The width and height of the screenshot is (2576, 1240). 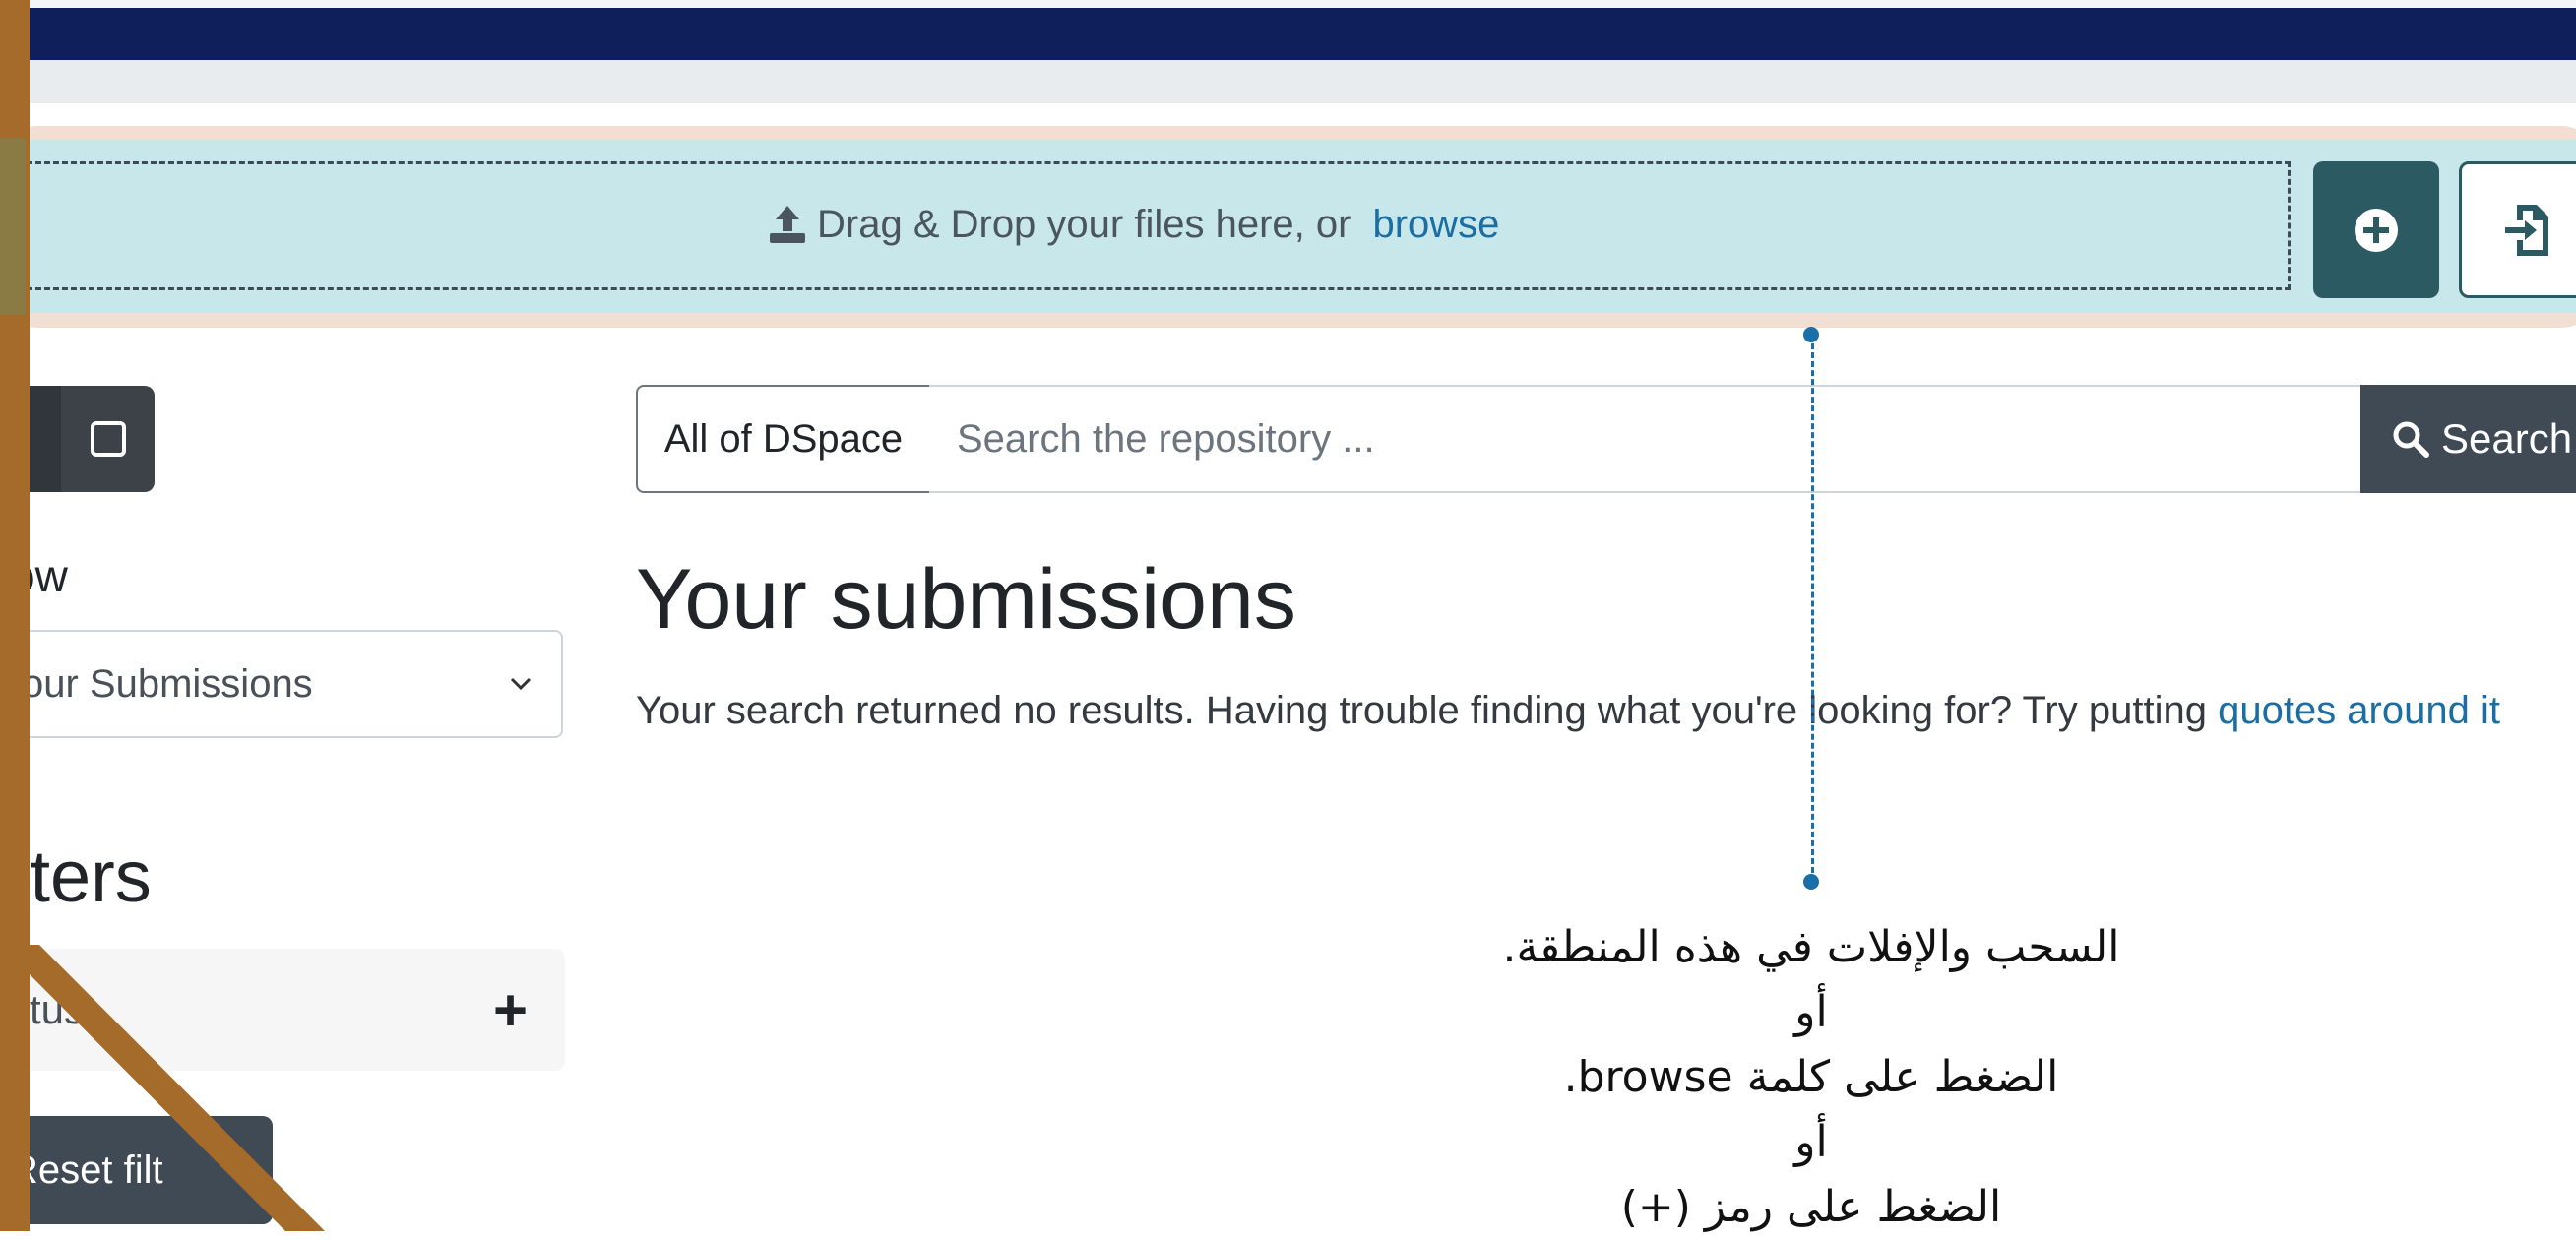 What do you see at coordinates (167, 683) in the screenshot?
I see `configuration-select-value: our Submissions` at bounding box center [167, 683].